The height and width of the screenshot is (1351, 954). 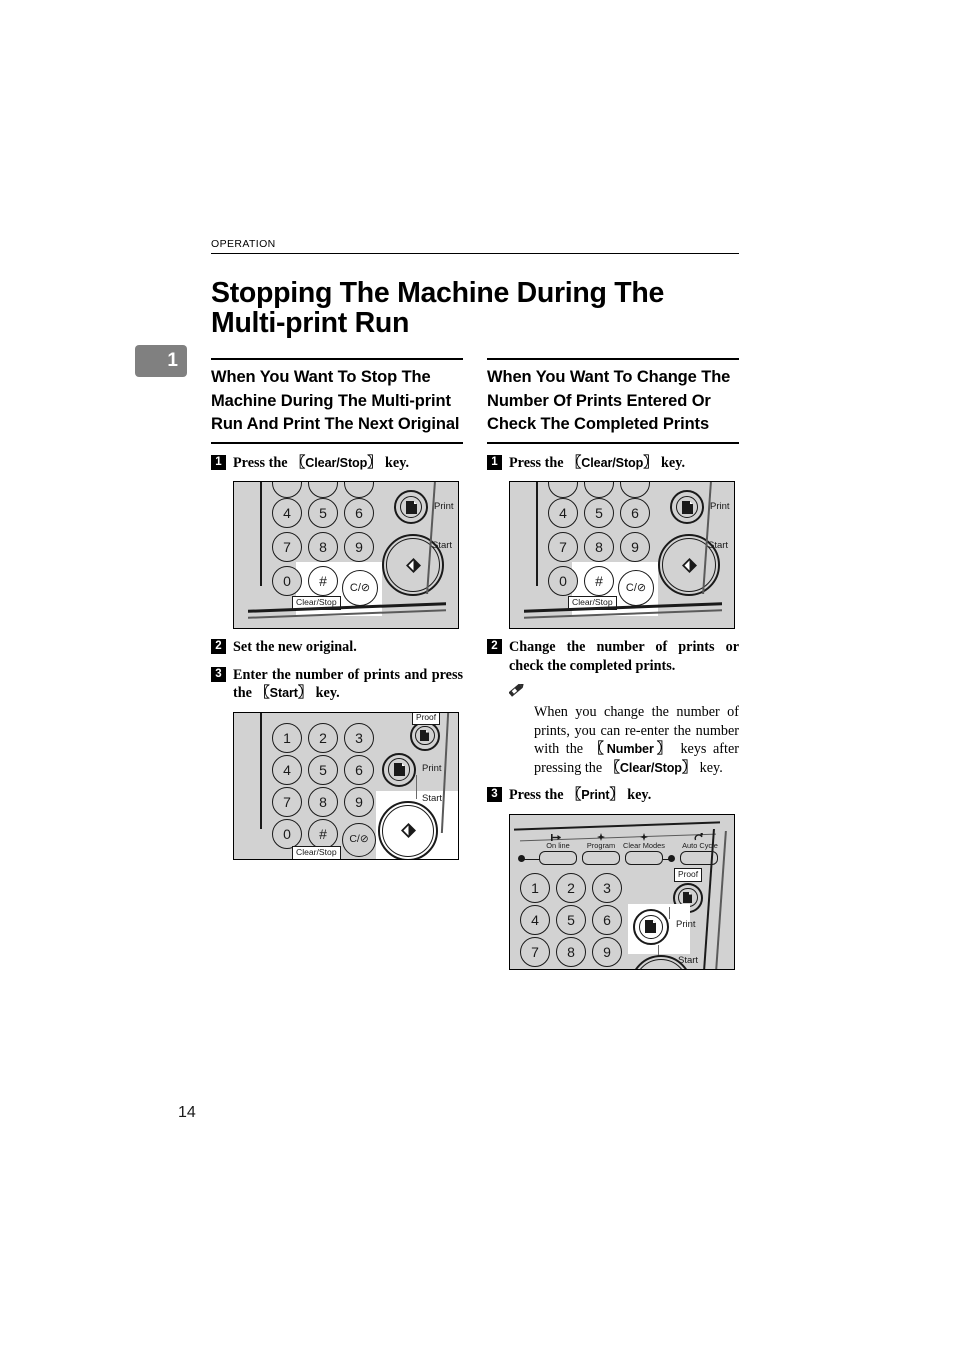 I want to click on proof-key, so click(x=425, y=735).